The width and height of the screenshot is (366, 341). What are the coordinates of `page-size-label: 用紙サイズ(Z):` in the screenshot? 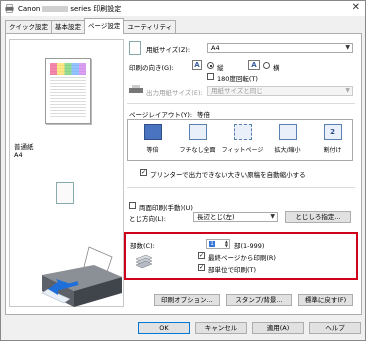 It's located at (168, 50).